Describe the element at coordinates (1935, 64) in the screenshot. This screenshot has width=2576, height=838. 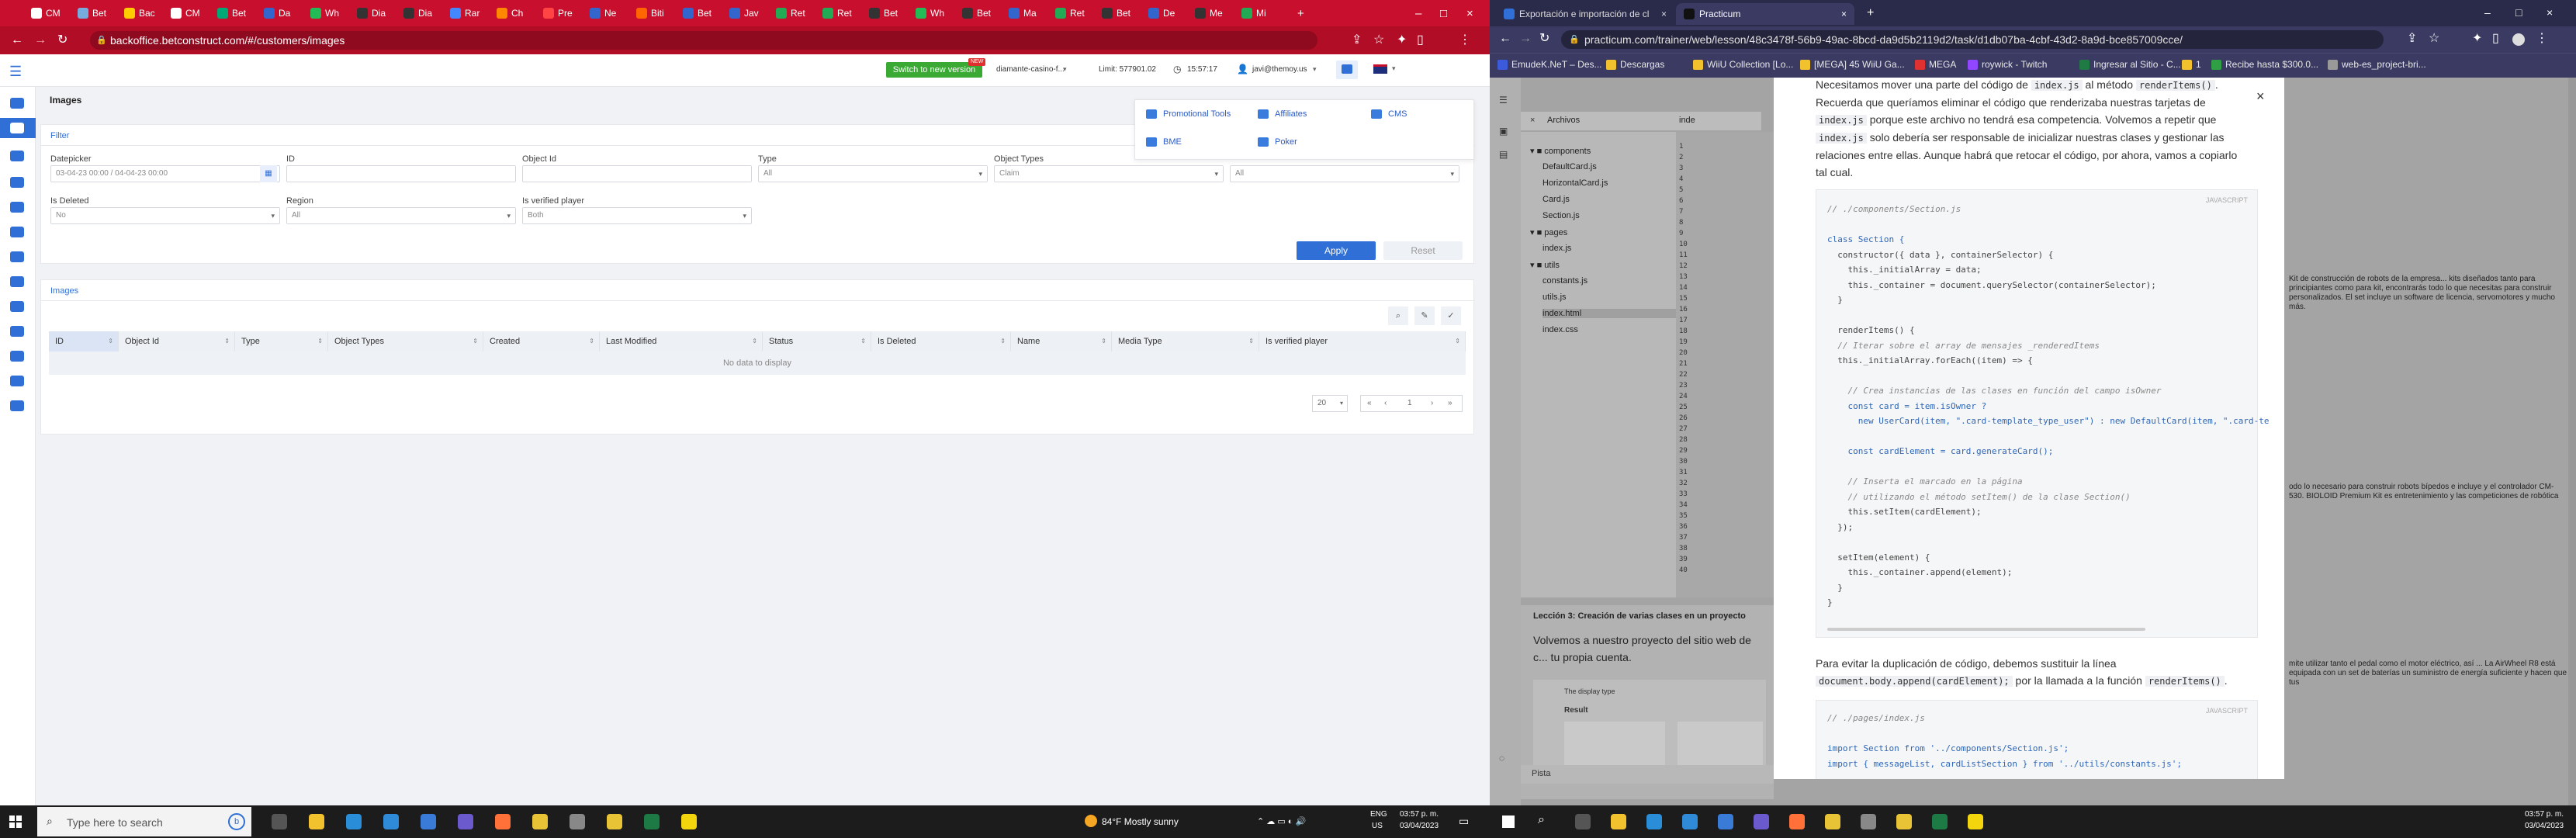
I see `bookmark-item: MEGA` at that location.